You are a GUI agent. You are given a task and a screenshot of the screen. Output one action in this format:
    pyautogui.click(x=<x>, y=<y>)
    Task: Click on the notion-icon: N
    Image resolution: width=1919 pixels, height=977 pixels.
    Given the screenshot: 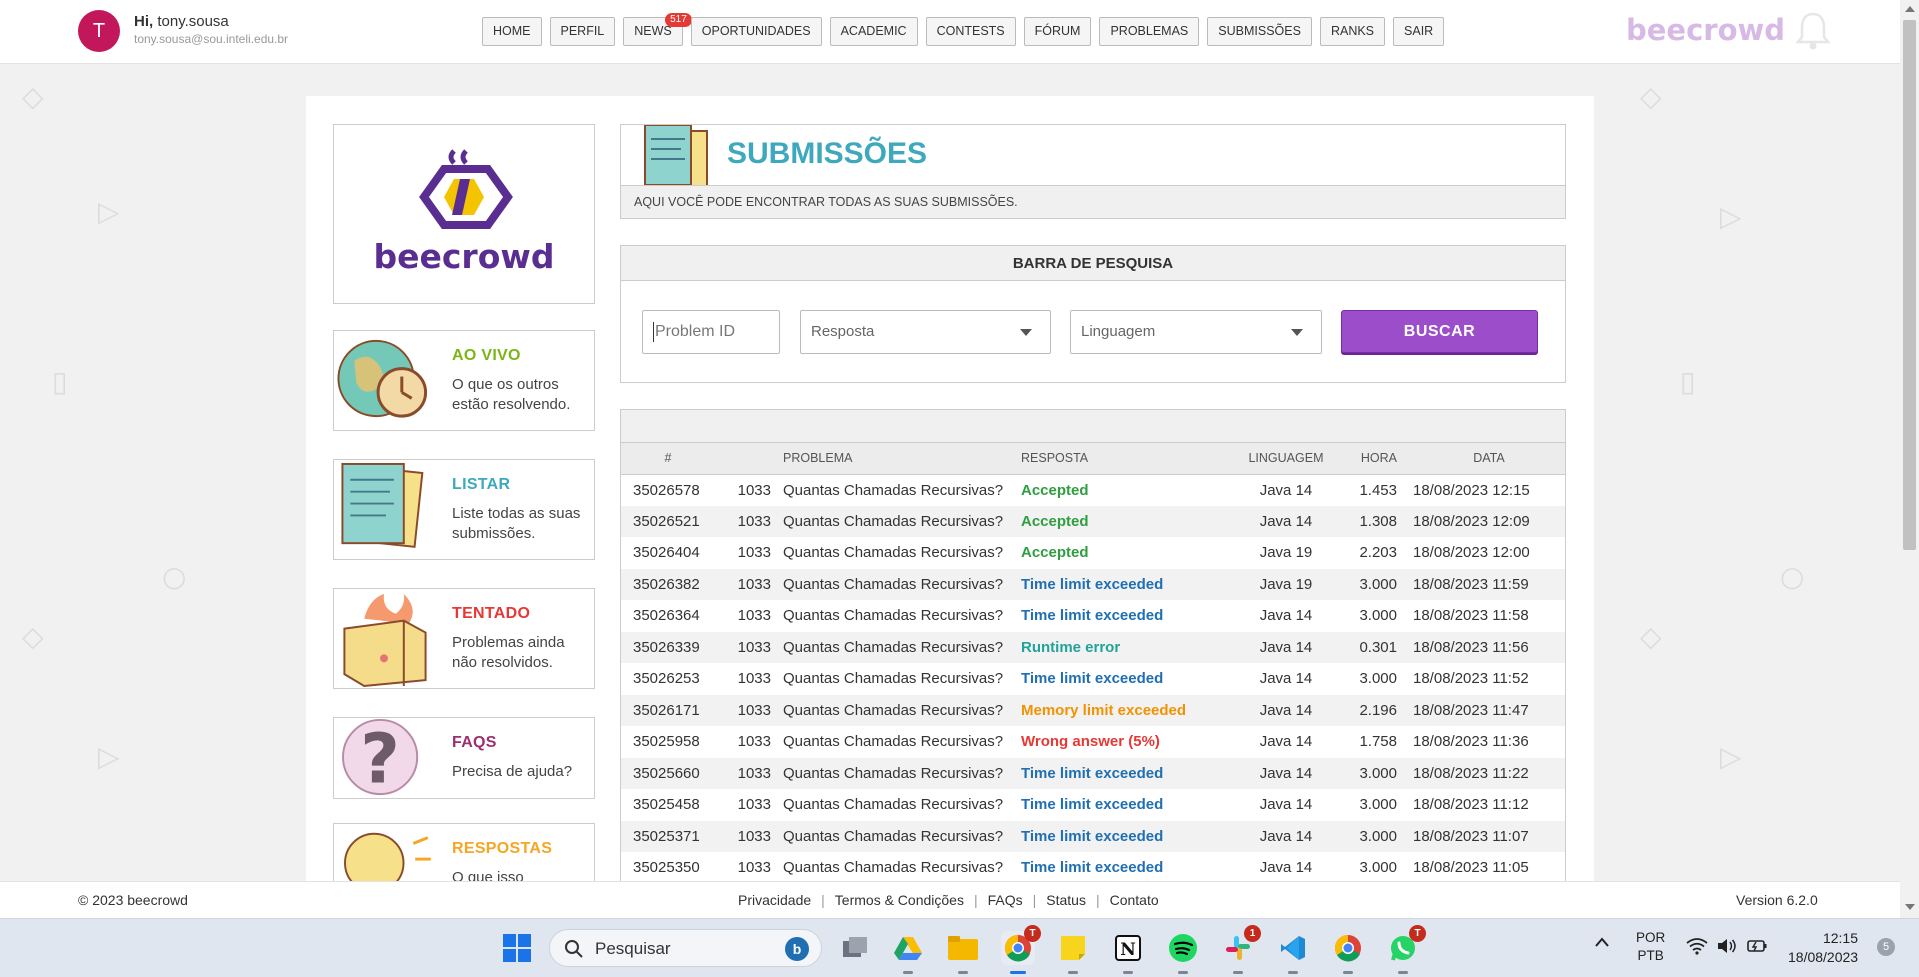 What is the action you would take?
    pyautogui.click(x=1128, y=952)
    